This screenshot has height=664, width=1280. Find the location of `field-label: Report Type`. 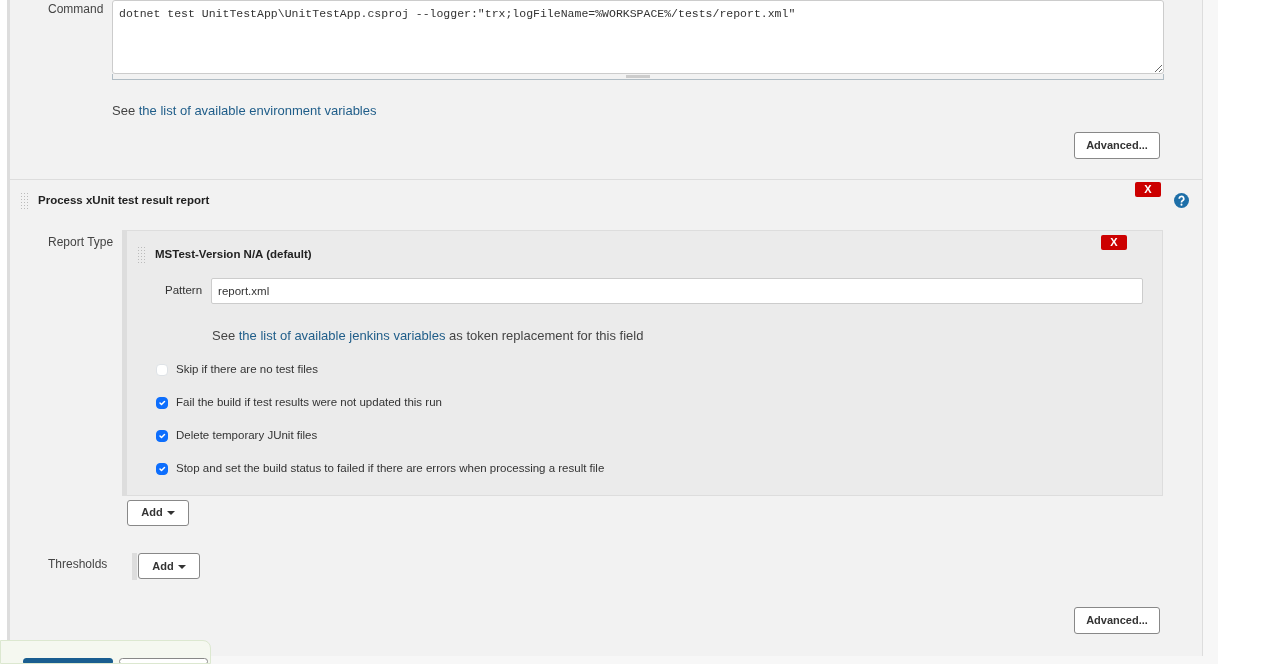

field-label: Report Type is located at coordinates (81, 242).